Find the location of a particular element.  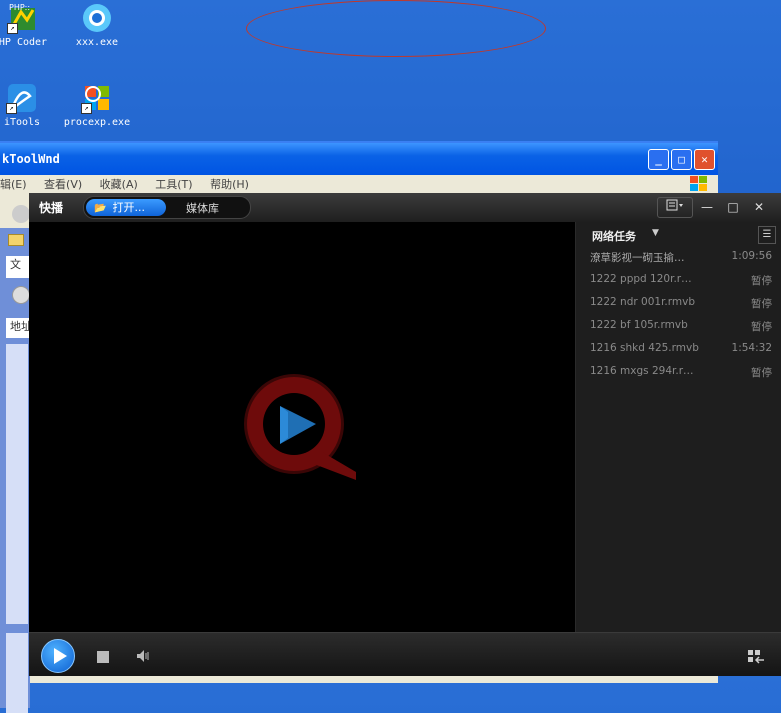

procexp-icon: ↗ is located at coordinates (97, 98).